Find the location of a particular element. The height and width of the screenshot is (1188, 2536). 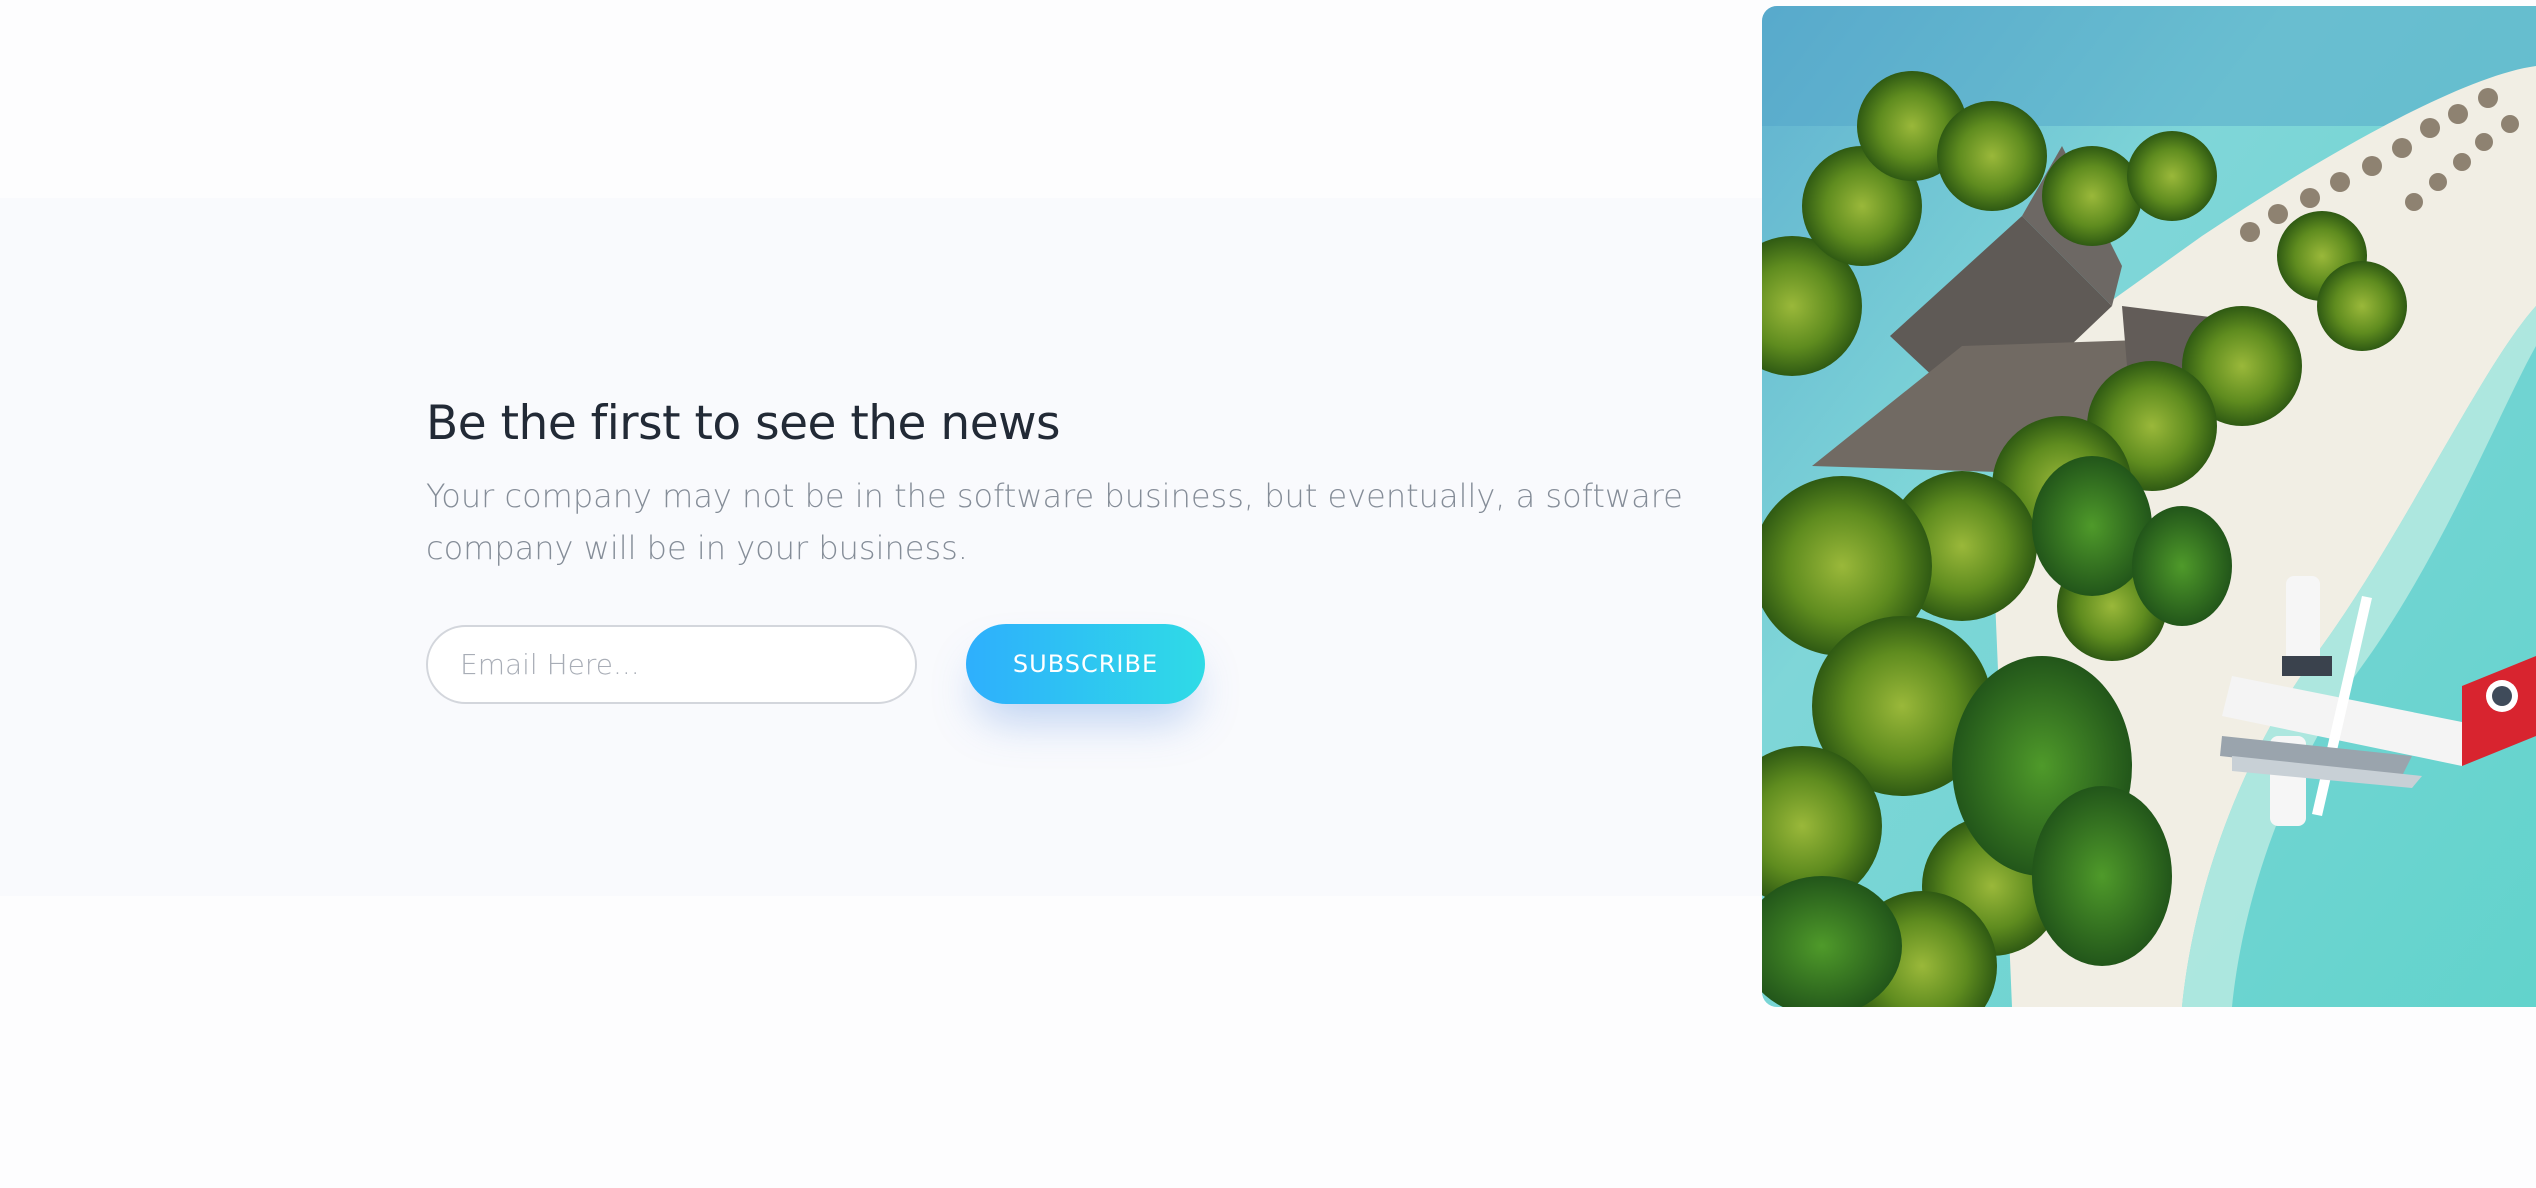

newsletter-heading: Be the first to see the news is located at coordinates (743, 423).